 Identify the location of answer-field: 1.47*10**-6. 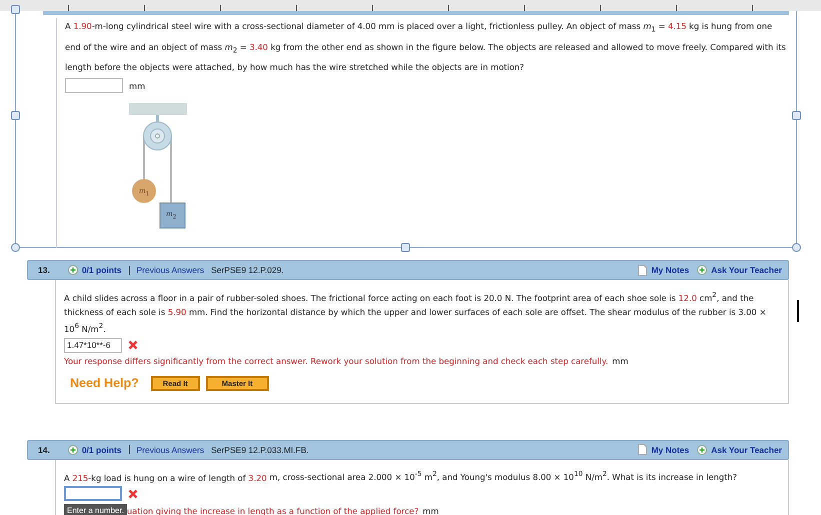
(93, 345).